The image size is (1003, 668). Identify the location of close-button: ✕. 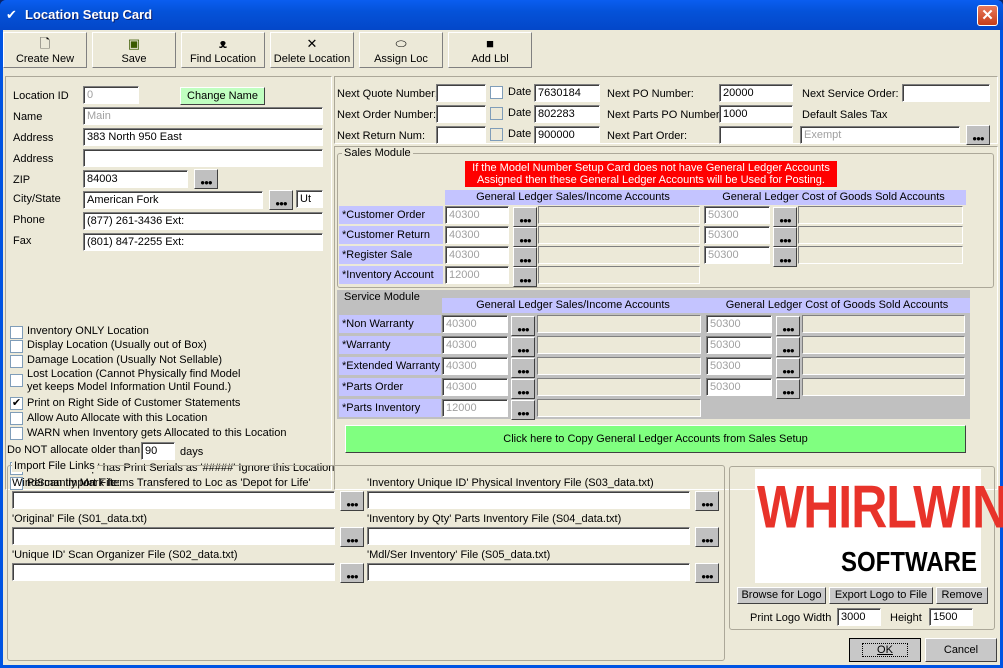
(987, 15).